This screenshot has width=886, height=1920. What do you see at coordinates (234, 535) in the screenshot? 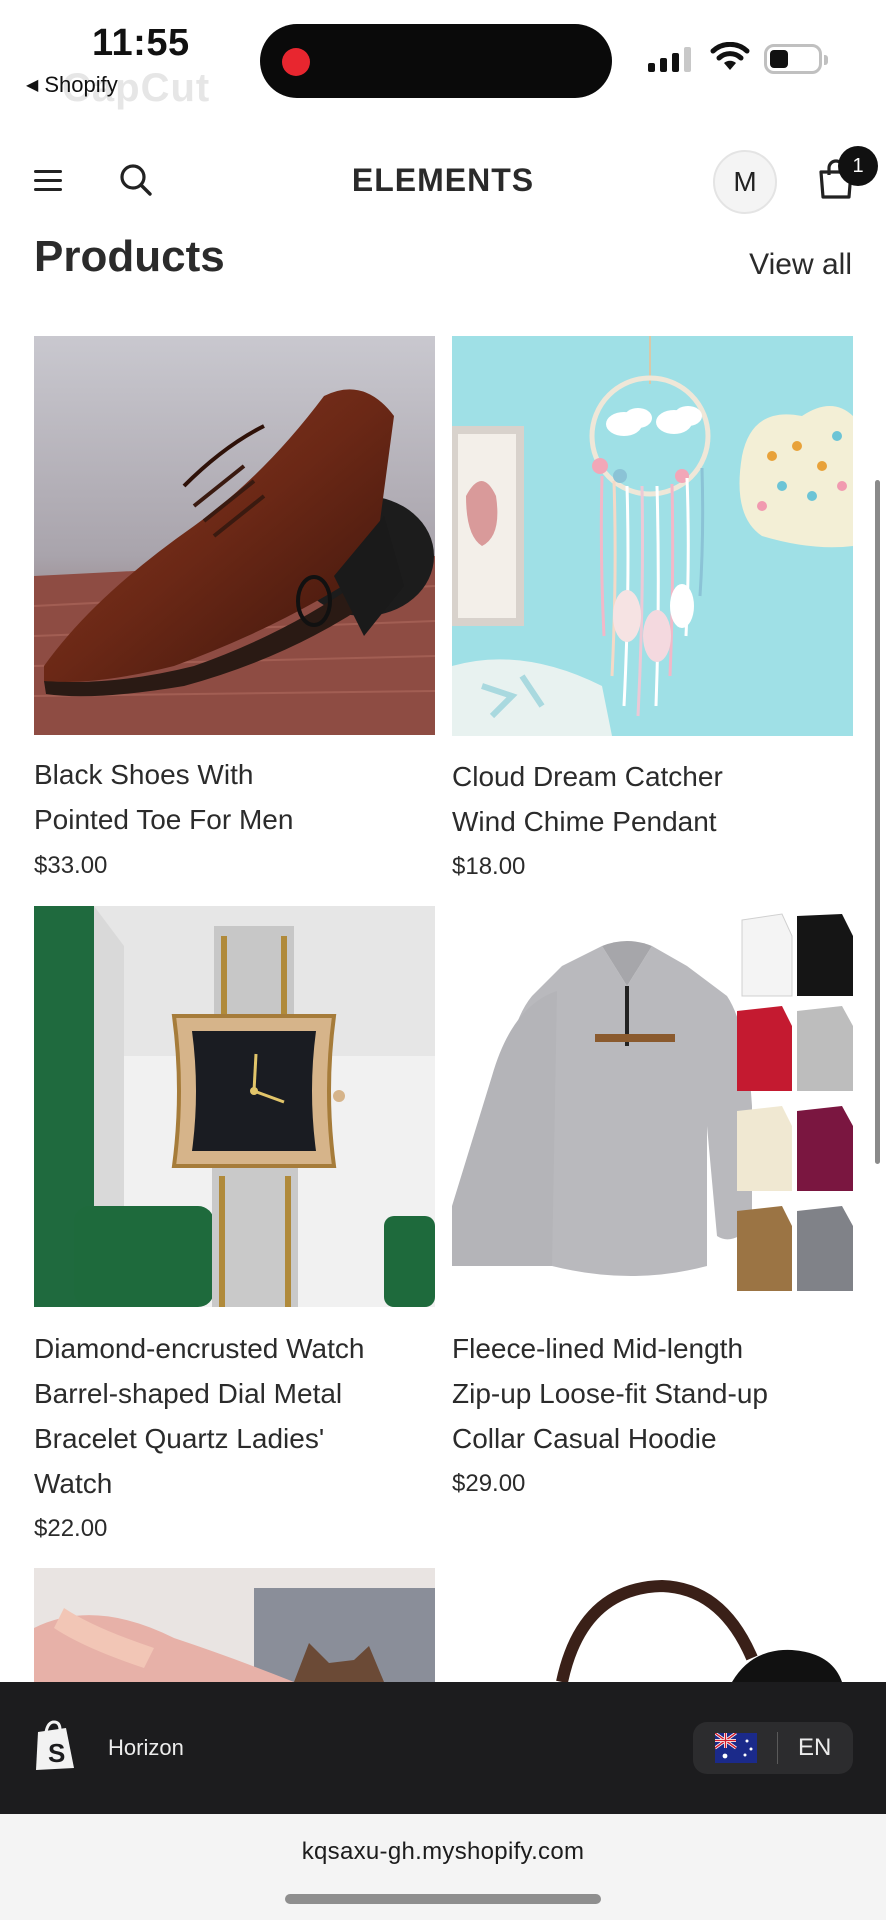
I see `product-image-shoes` at bounding box center [234, 535].